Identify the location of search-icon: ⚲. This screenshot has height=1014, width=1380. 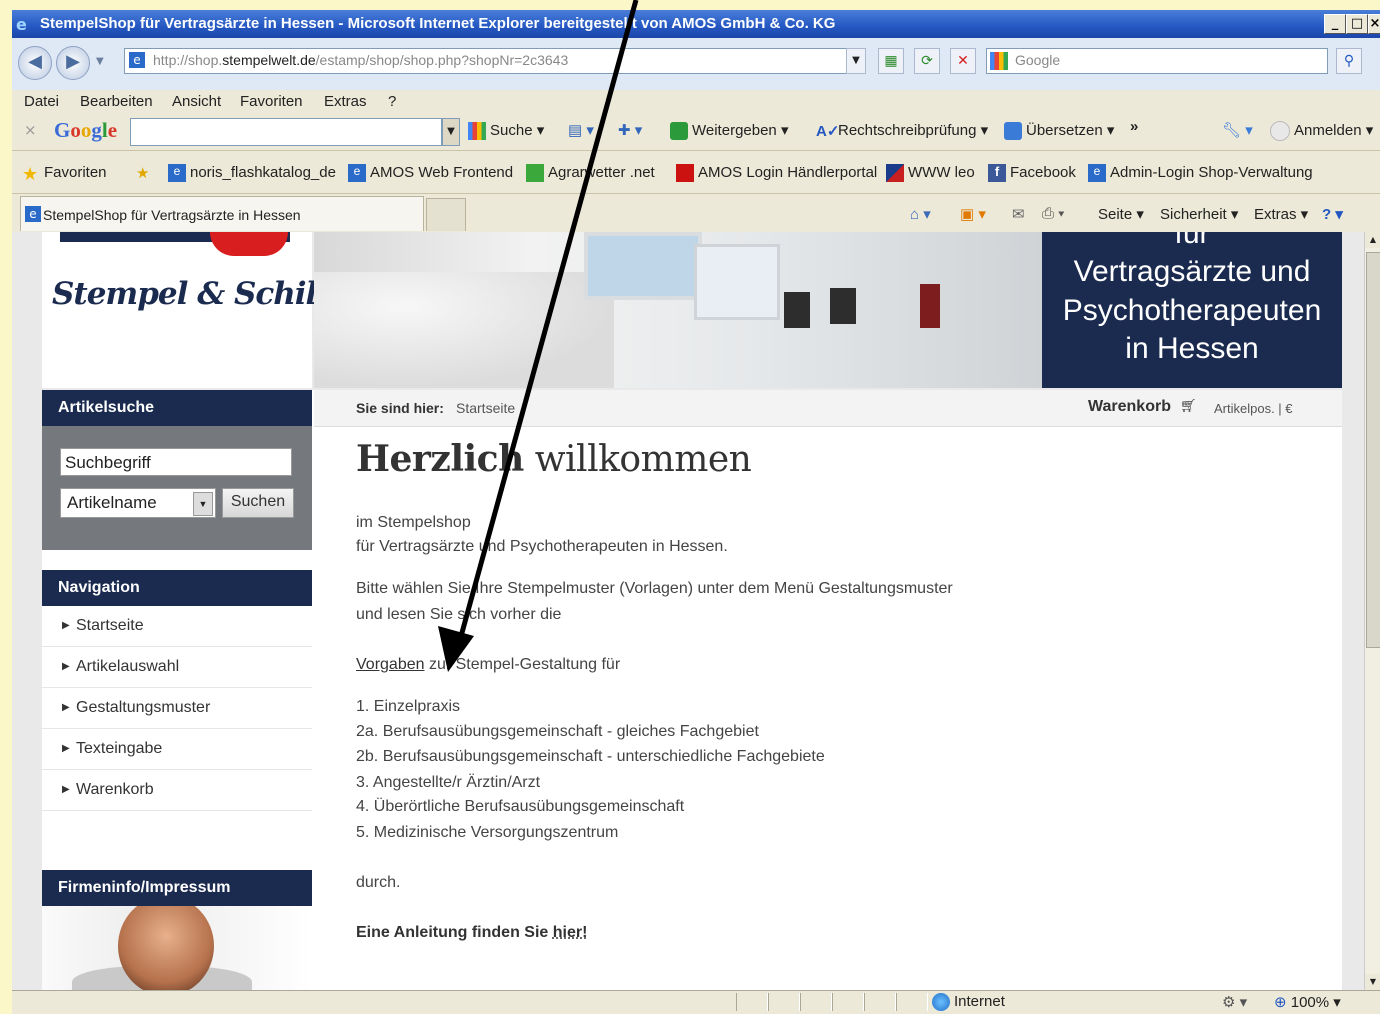
(1349, 61).